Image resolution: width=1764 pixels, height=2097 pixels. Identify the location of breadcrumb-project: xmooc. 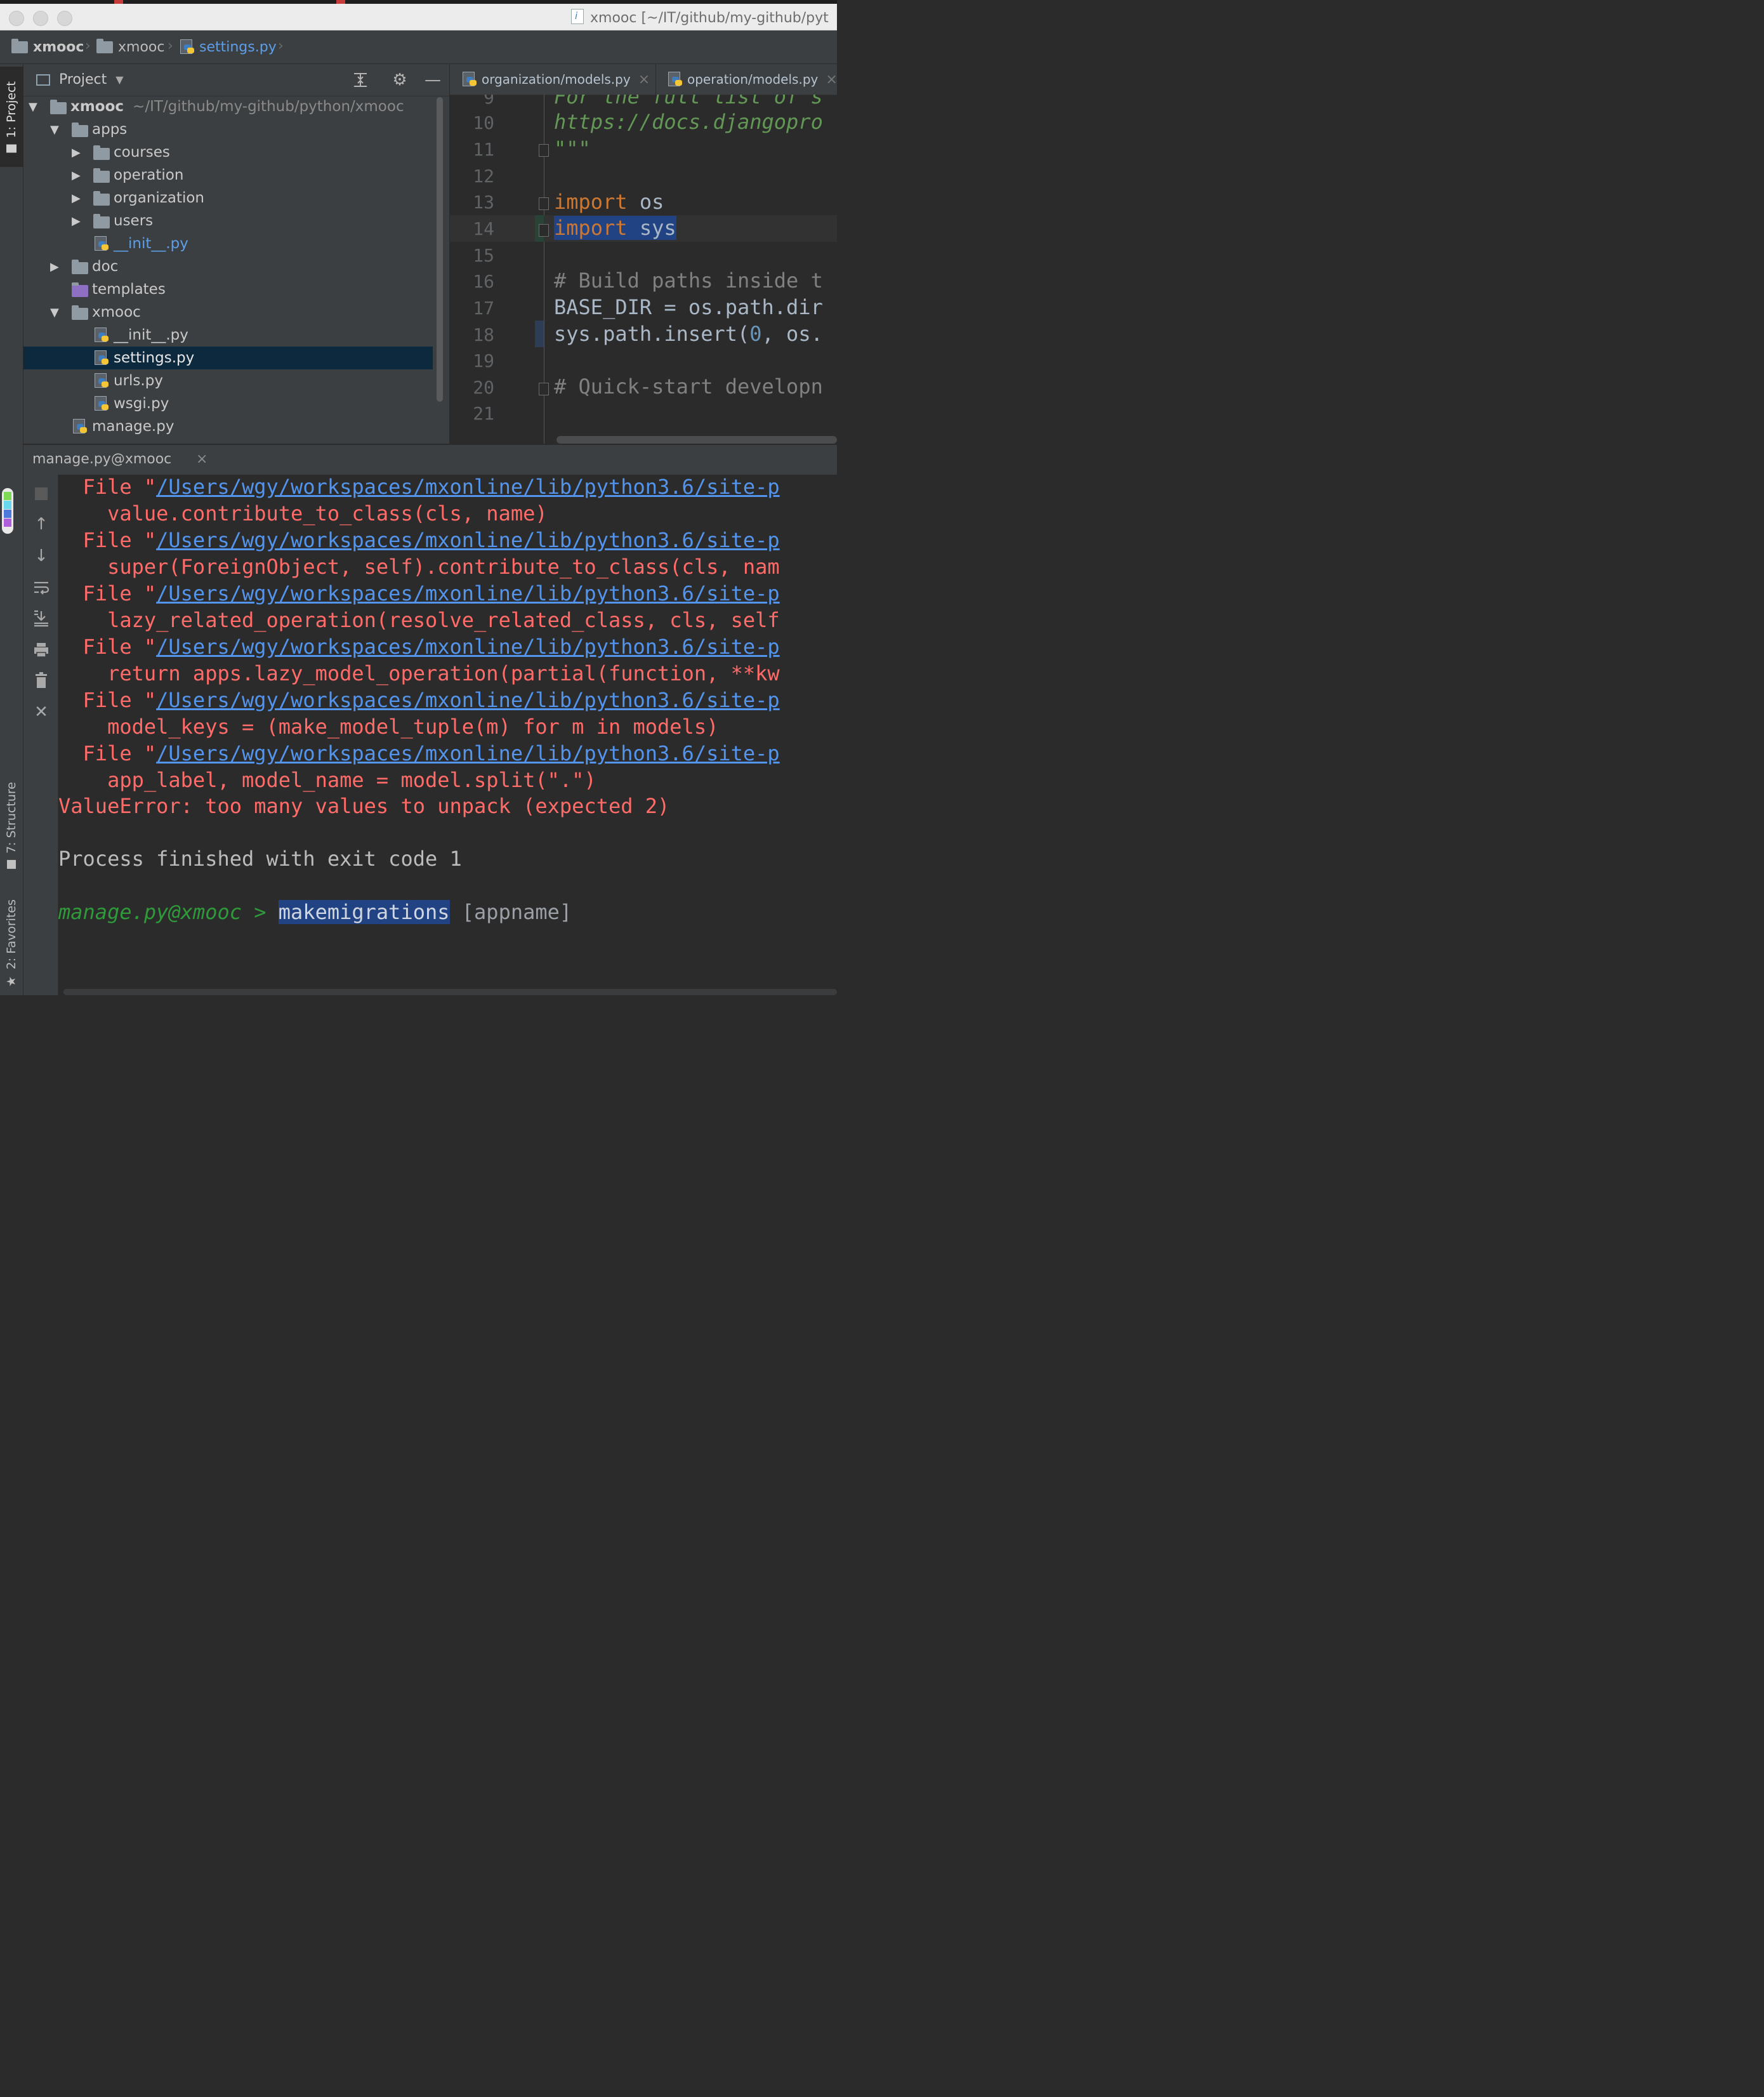
(47, 47).